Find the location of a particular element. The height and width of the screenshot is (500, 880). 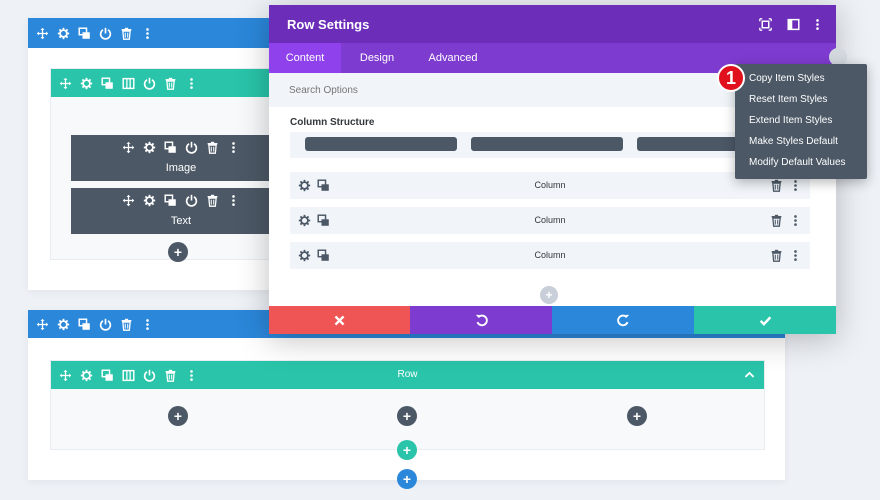

menu-item-modify-defaults: Modify Default Values is located at coordinates (797, 162).